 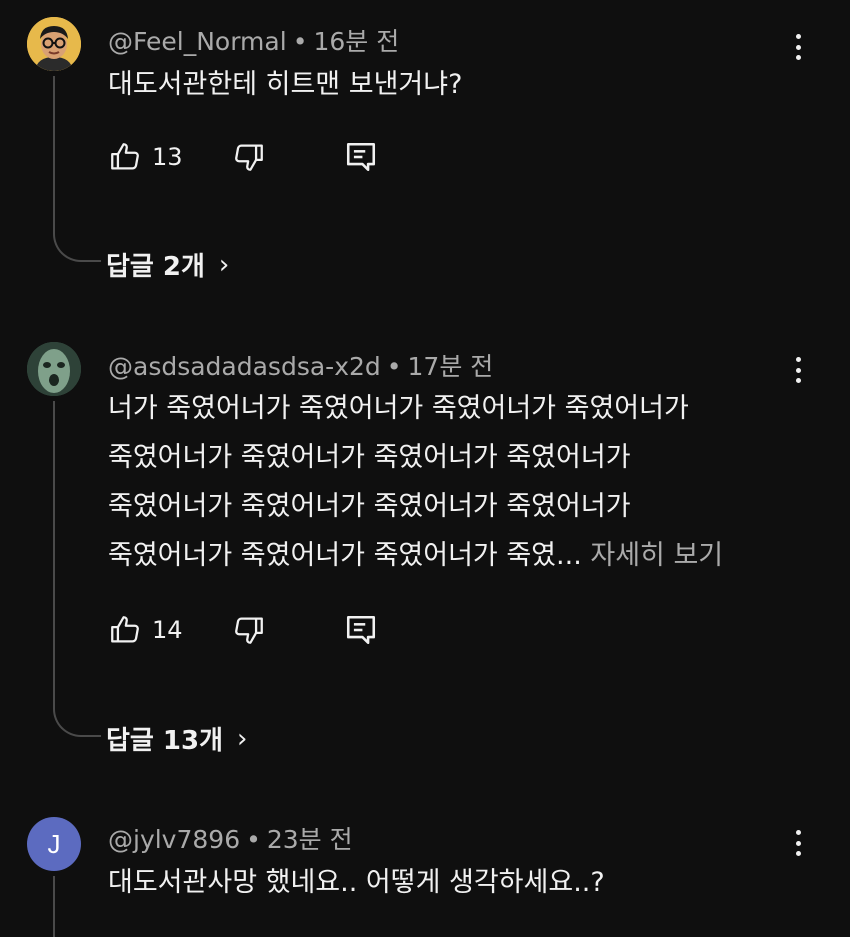 What do you see at coordinates (398, 408) in the screenshot?
I see `comment-line: 너가 죽였어너가 죽였어너가 죽였어너가 죽였어너가` at bounding box center [398, 408].